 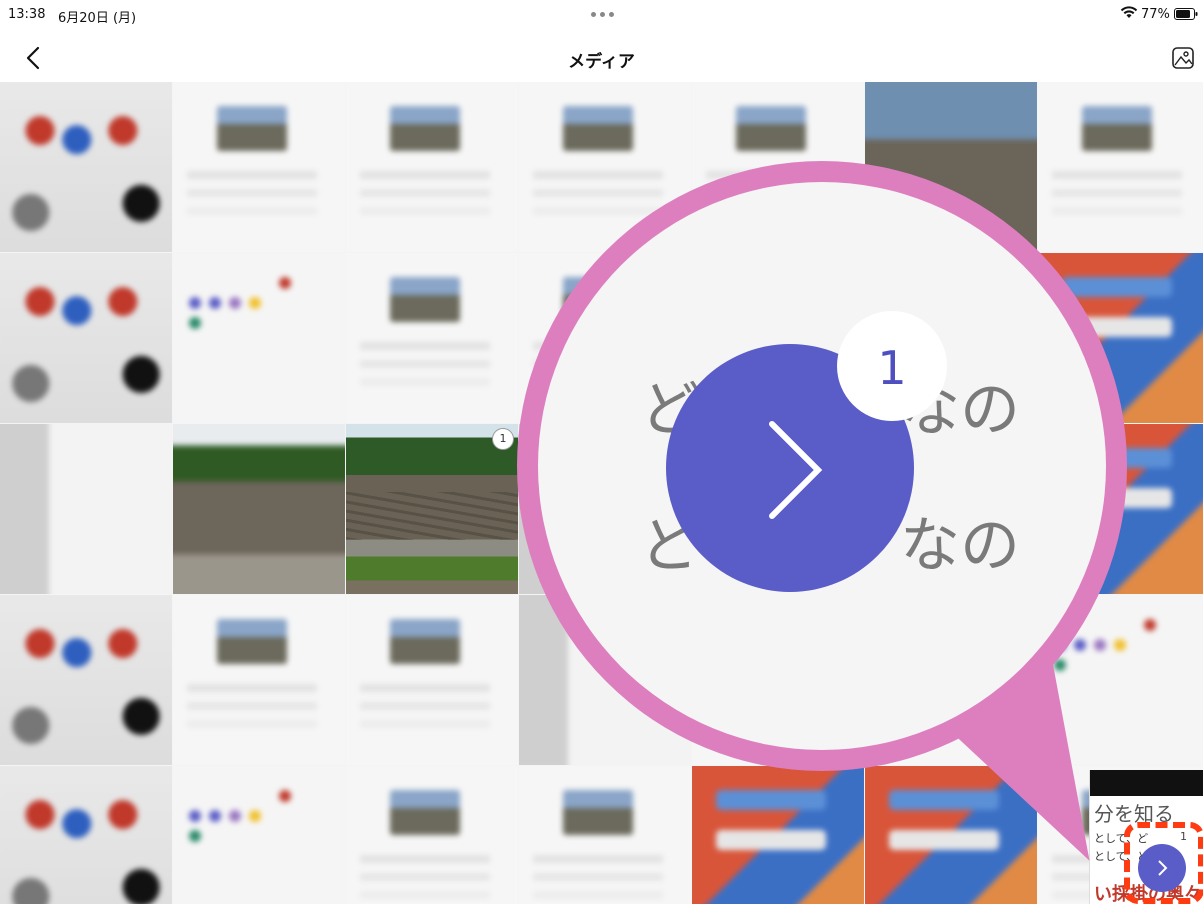 What do you see at coordinates (97, 18) in the screenshot?
I see `status-date: 6月20日 (月)` at bounding box center [97, 18].